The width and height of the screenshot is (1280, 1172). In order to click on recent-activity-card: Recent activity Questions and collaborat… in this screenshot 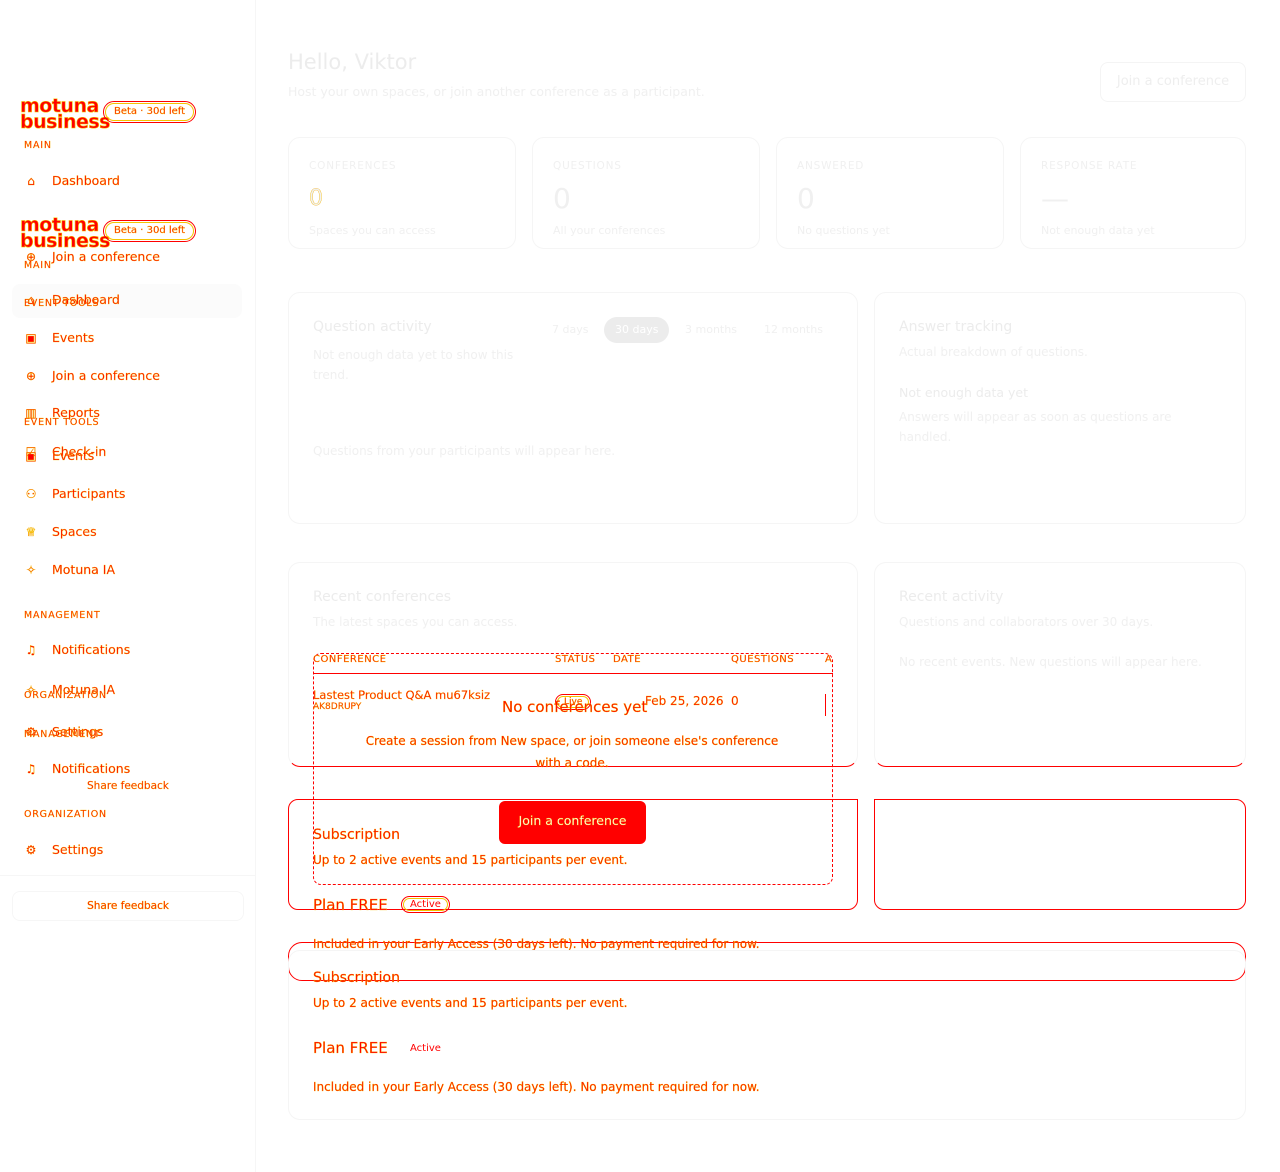, I will do `click(1060, 664)`.